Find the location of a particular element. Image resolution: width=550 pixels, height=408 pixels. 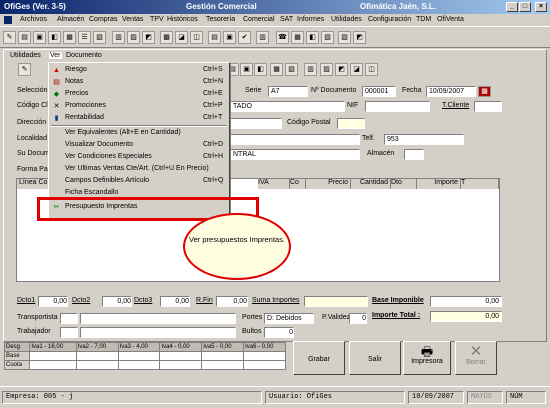

telf-field: 953 is located at coordinates (424, 139).